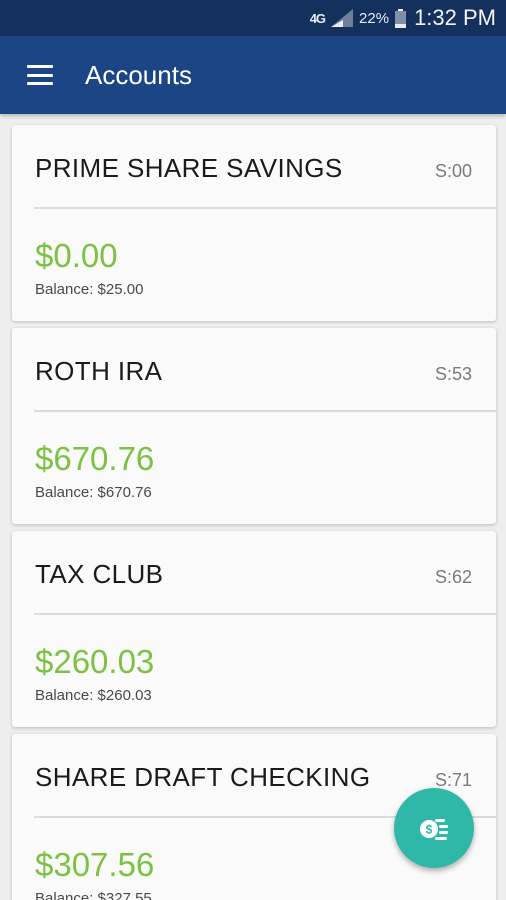 This screenshot has width=506, height=900. What do you see at coordinates (342, 18) in the screenshot?
I see `signal-icon` at bounding box center [342, 18].